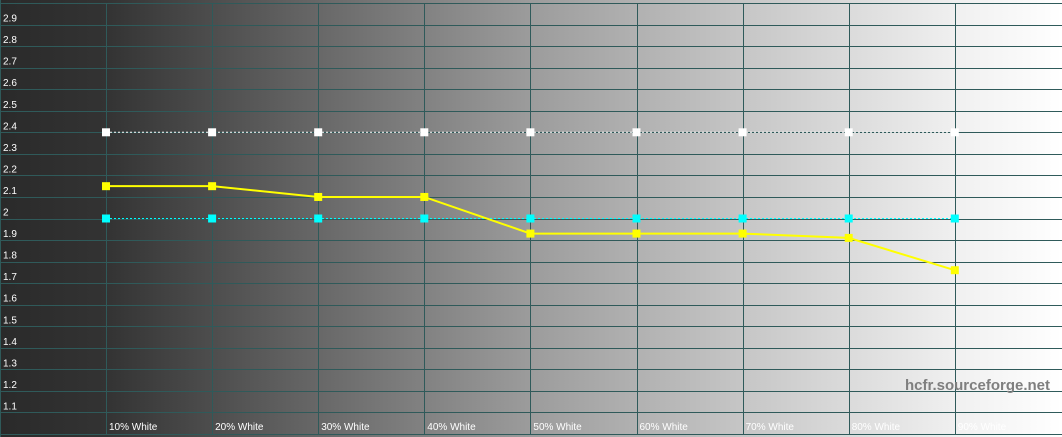 This screenshot has height=437, width=1062. What do you see at coordinates (982, 427) in the screenshot?
I see `x-tick-label: 90% White` at bounding box center [982, 427].